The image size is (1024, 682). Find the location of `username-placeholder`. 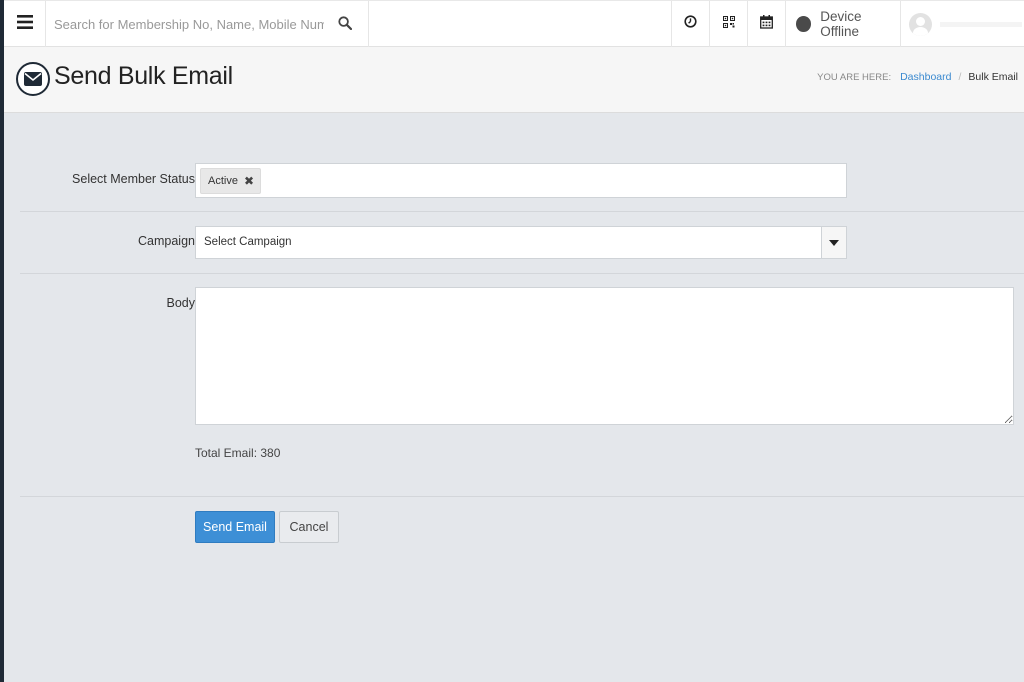

username-placeholder is located at coordinates (981, 24).